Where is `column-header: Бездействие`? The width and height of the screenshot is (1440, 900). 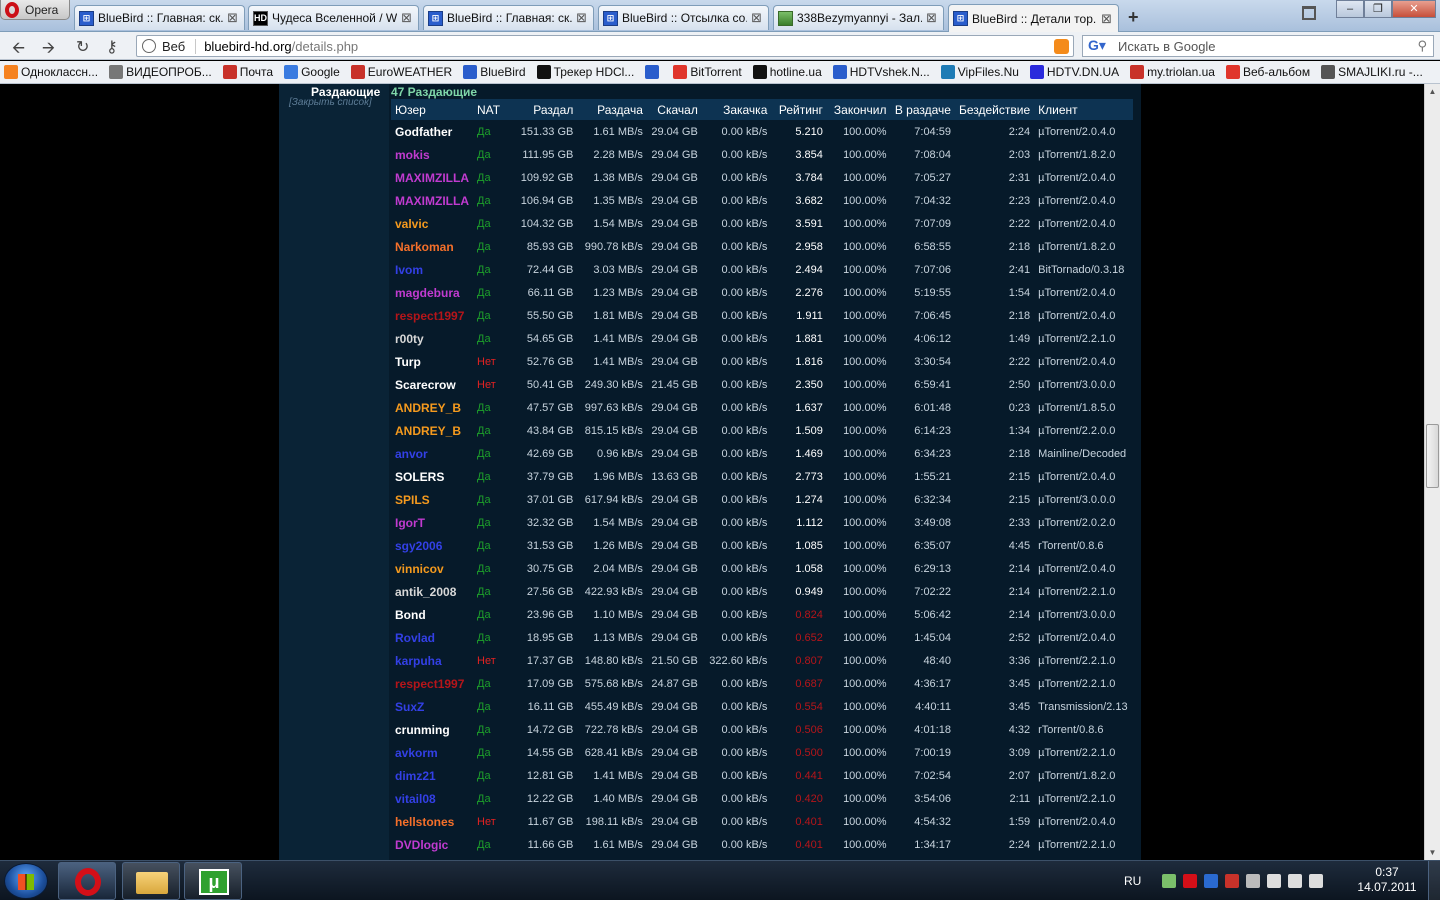 column-header: Бездействие is located at coordinates (994, 109).